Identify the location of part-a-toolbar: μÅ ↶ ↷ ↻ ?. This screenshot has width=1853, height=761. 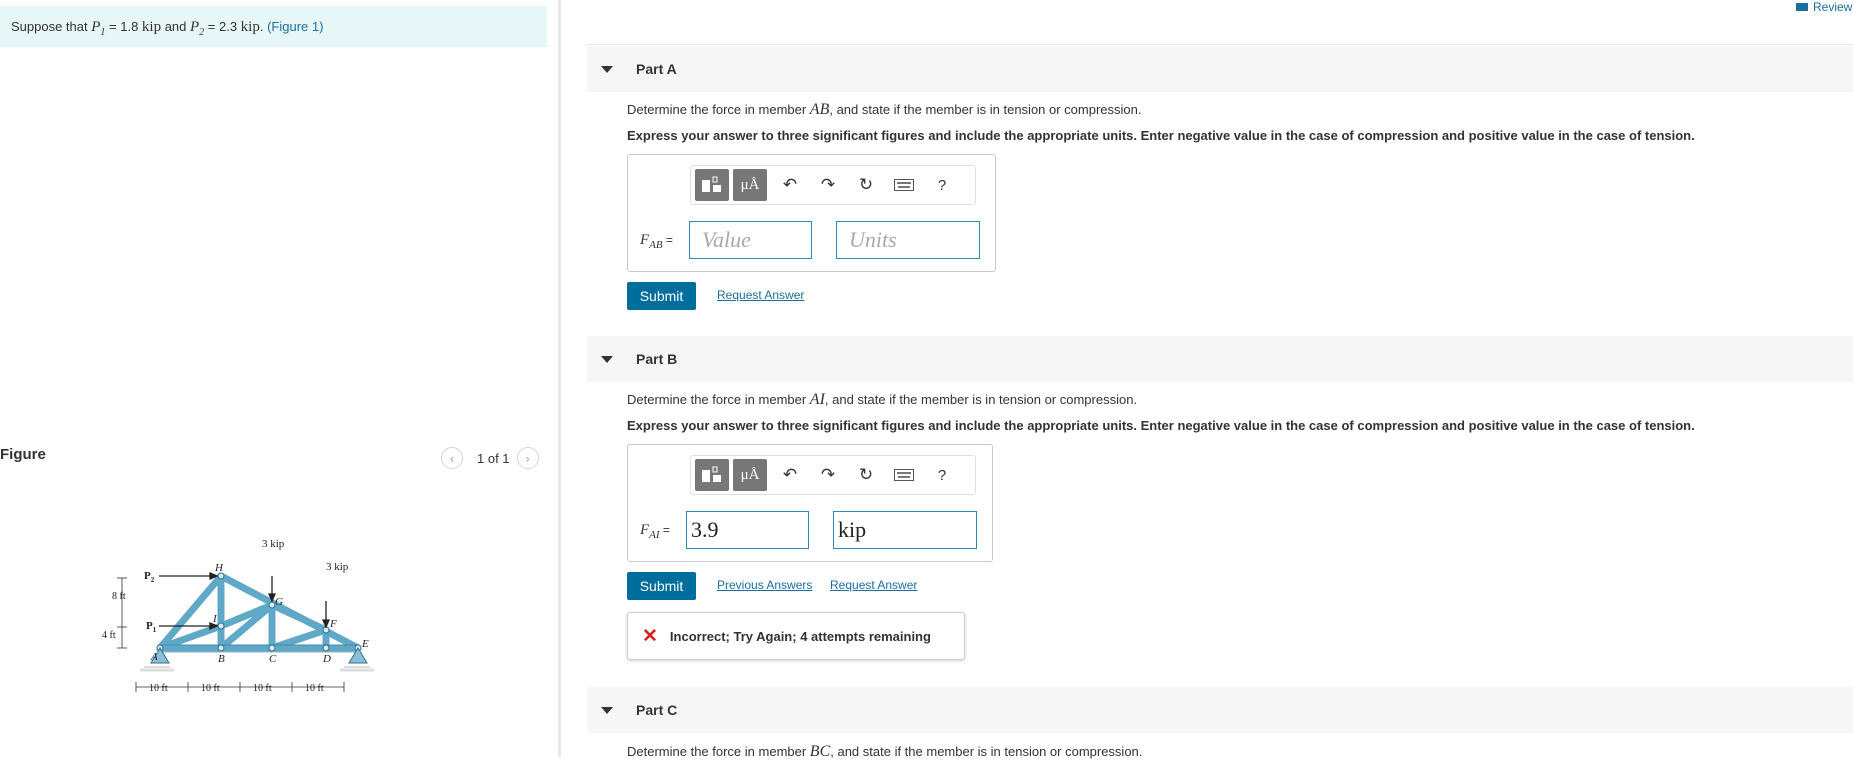
(833, 185).